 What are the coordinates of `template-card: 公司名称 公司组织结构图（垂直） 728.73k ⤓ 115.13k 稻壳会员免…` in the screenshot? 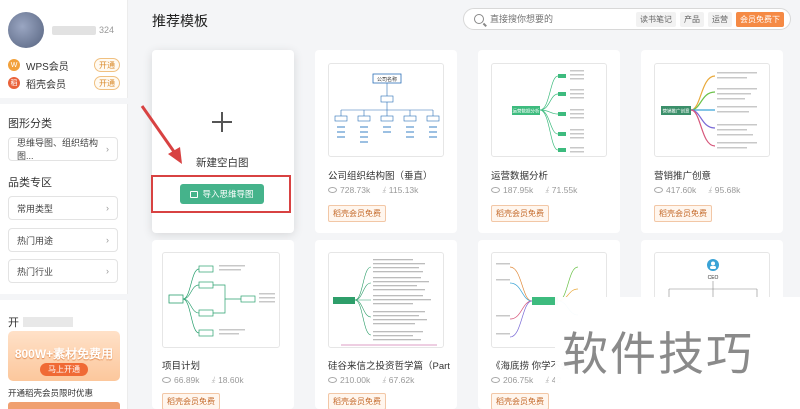 It's located at (386, 141).